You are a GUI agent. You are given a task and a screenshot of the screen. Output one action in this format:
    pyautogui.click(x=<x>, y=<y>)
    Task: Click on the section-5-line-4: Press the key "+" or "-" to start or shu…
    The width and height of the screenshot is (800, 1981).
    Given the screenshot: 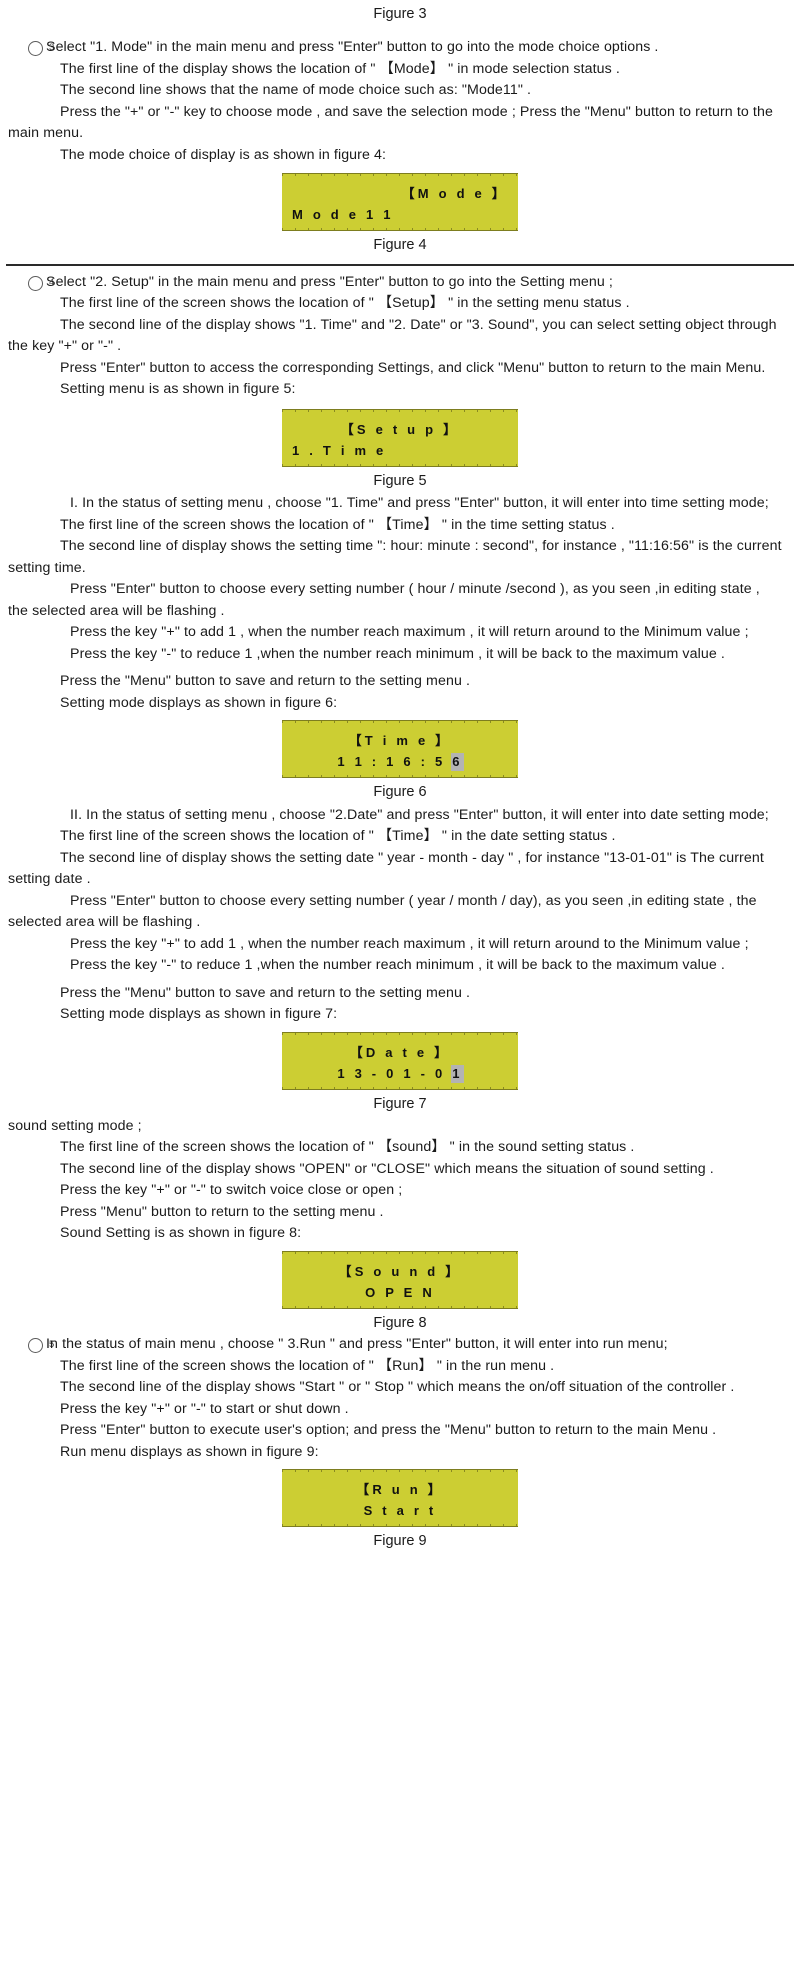 What is the action you would take?
    pyautogui.click(x=204, y=1408)
    